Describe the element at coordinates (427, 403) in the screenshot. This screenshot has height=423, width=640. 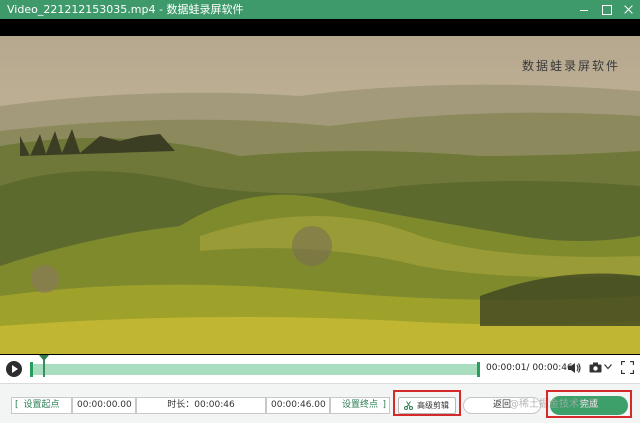
I see `highlight-box-advanced` at that location.